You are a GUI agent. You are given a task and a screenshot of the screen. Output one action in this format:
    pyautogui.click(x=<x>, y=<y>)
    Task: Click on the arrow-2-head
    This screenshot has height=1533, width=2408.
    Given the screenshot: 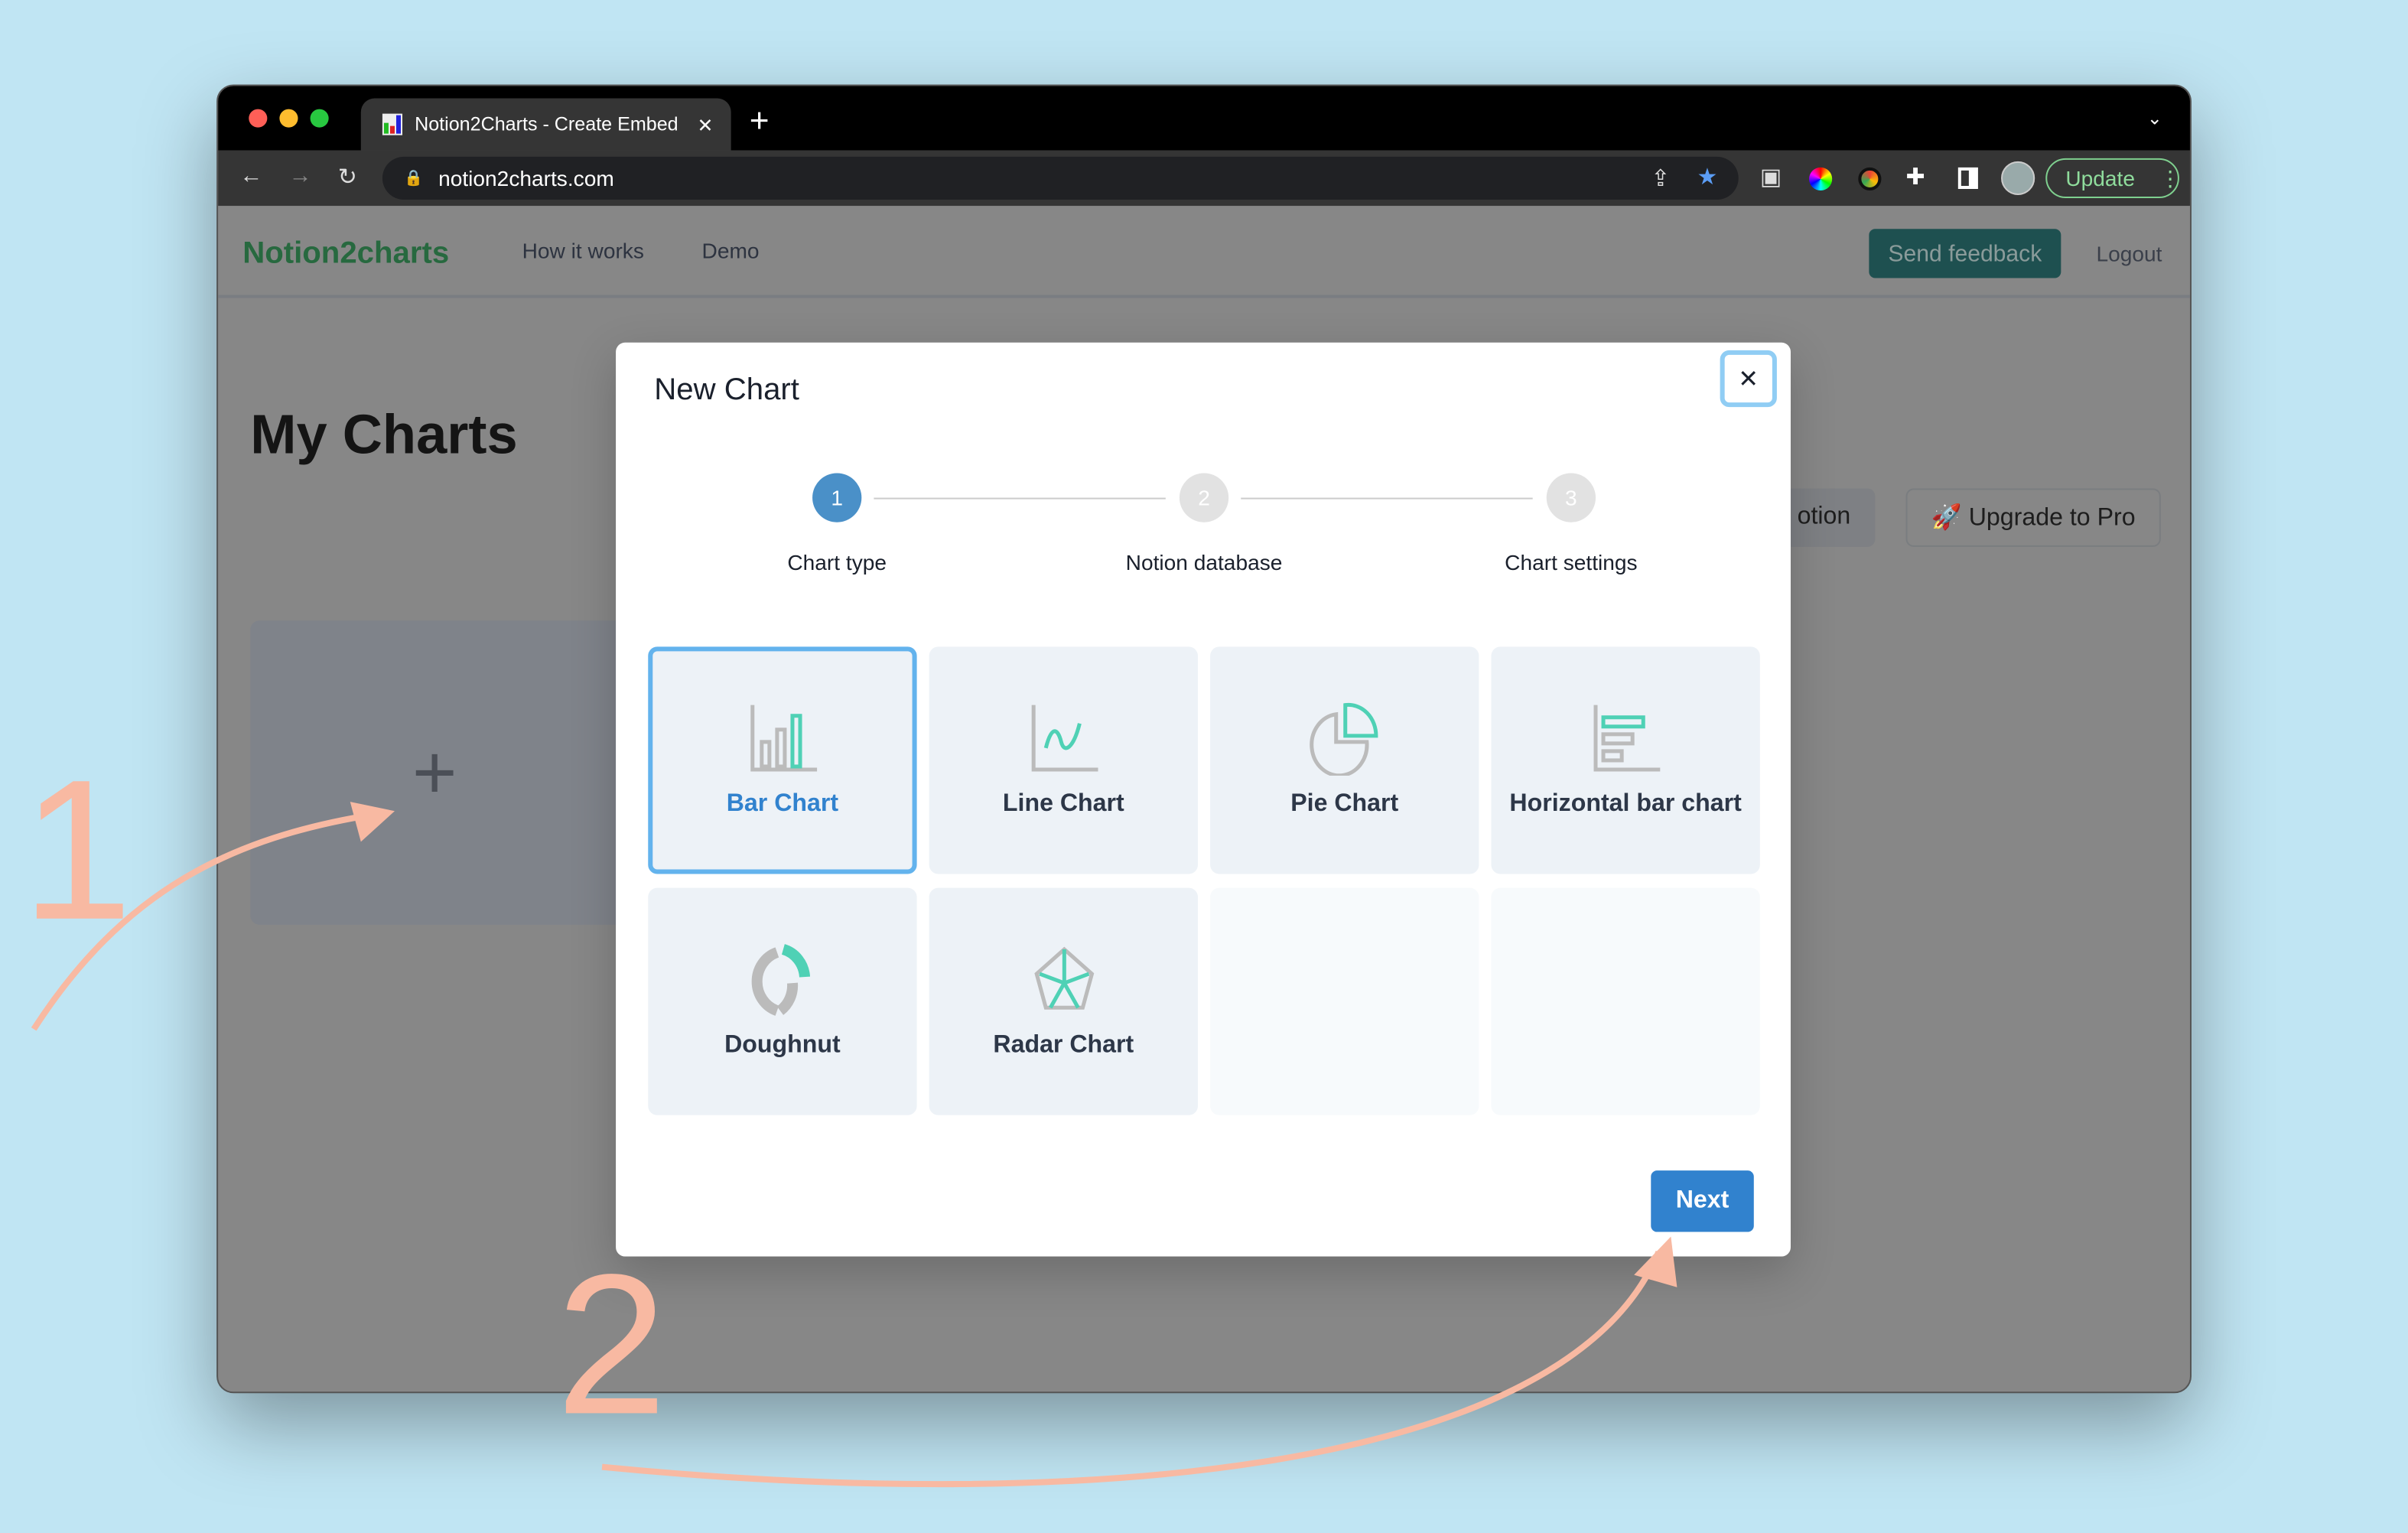 What is the action you would take?
    pyautogui.click(x=1655, y=1261)
    